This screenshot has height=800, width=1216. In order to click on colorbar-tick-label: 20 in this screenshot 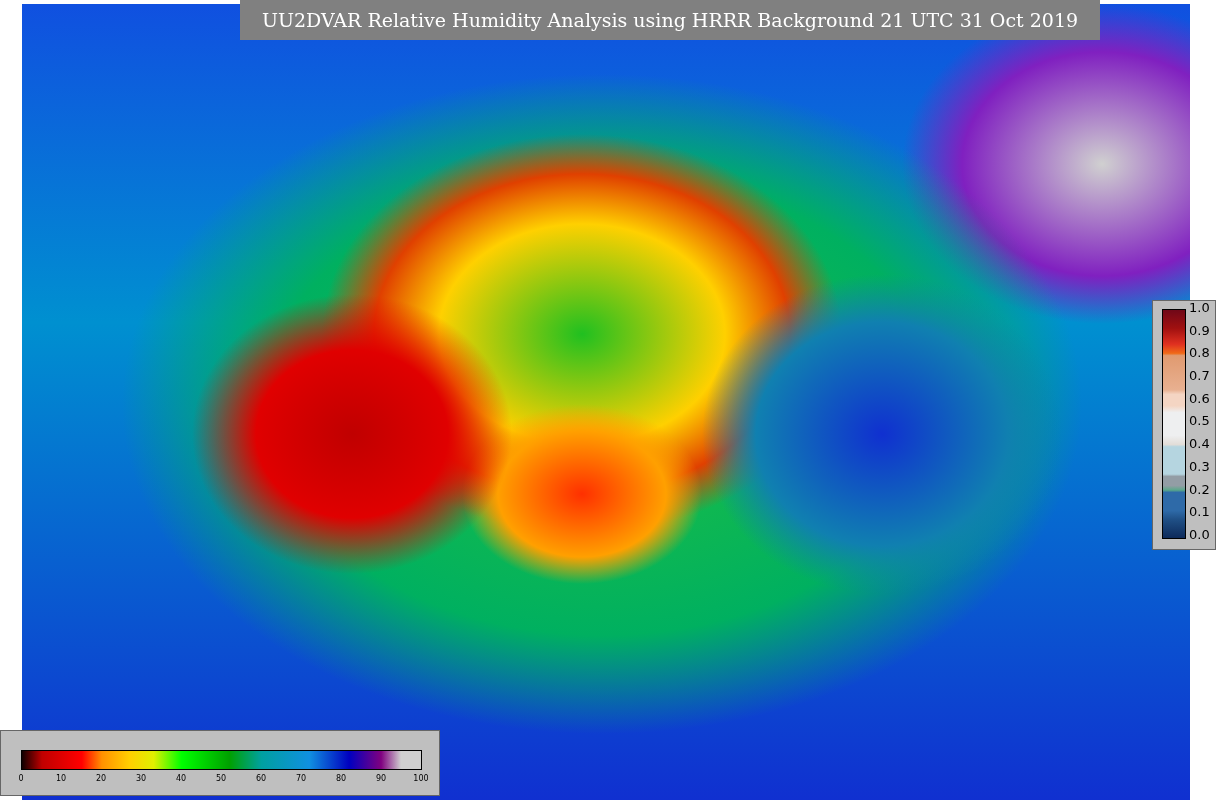, I will do `click(101, 778)`.